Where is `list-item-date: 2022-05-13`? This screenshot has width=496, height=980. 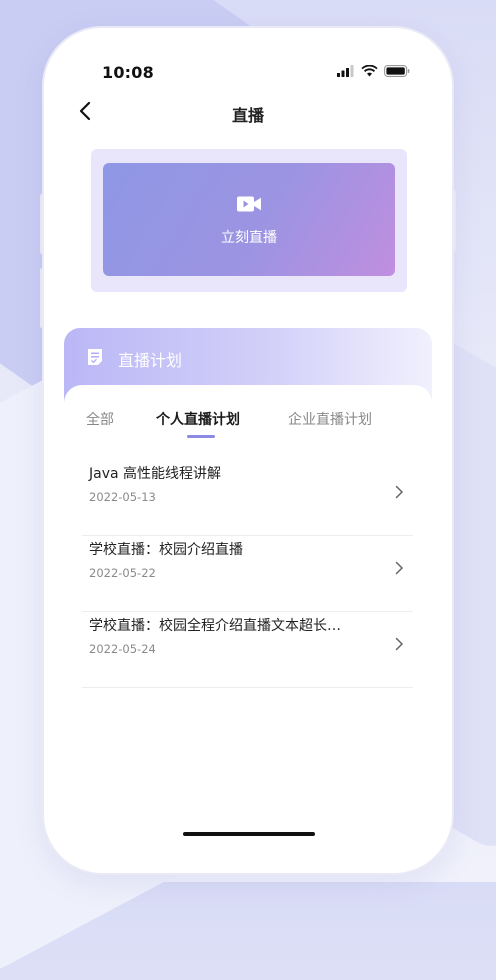
list-item-date: 2022-05-13 is located at coordinates (122, 497).